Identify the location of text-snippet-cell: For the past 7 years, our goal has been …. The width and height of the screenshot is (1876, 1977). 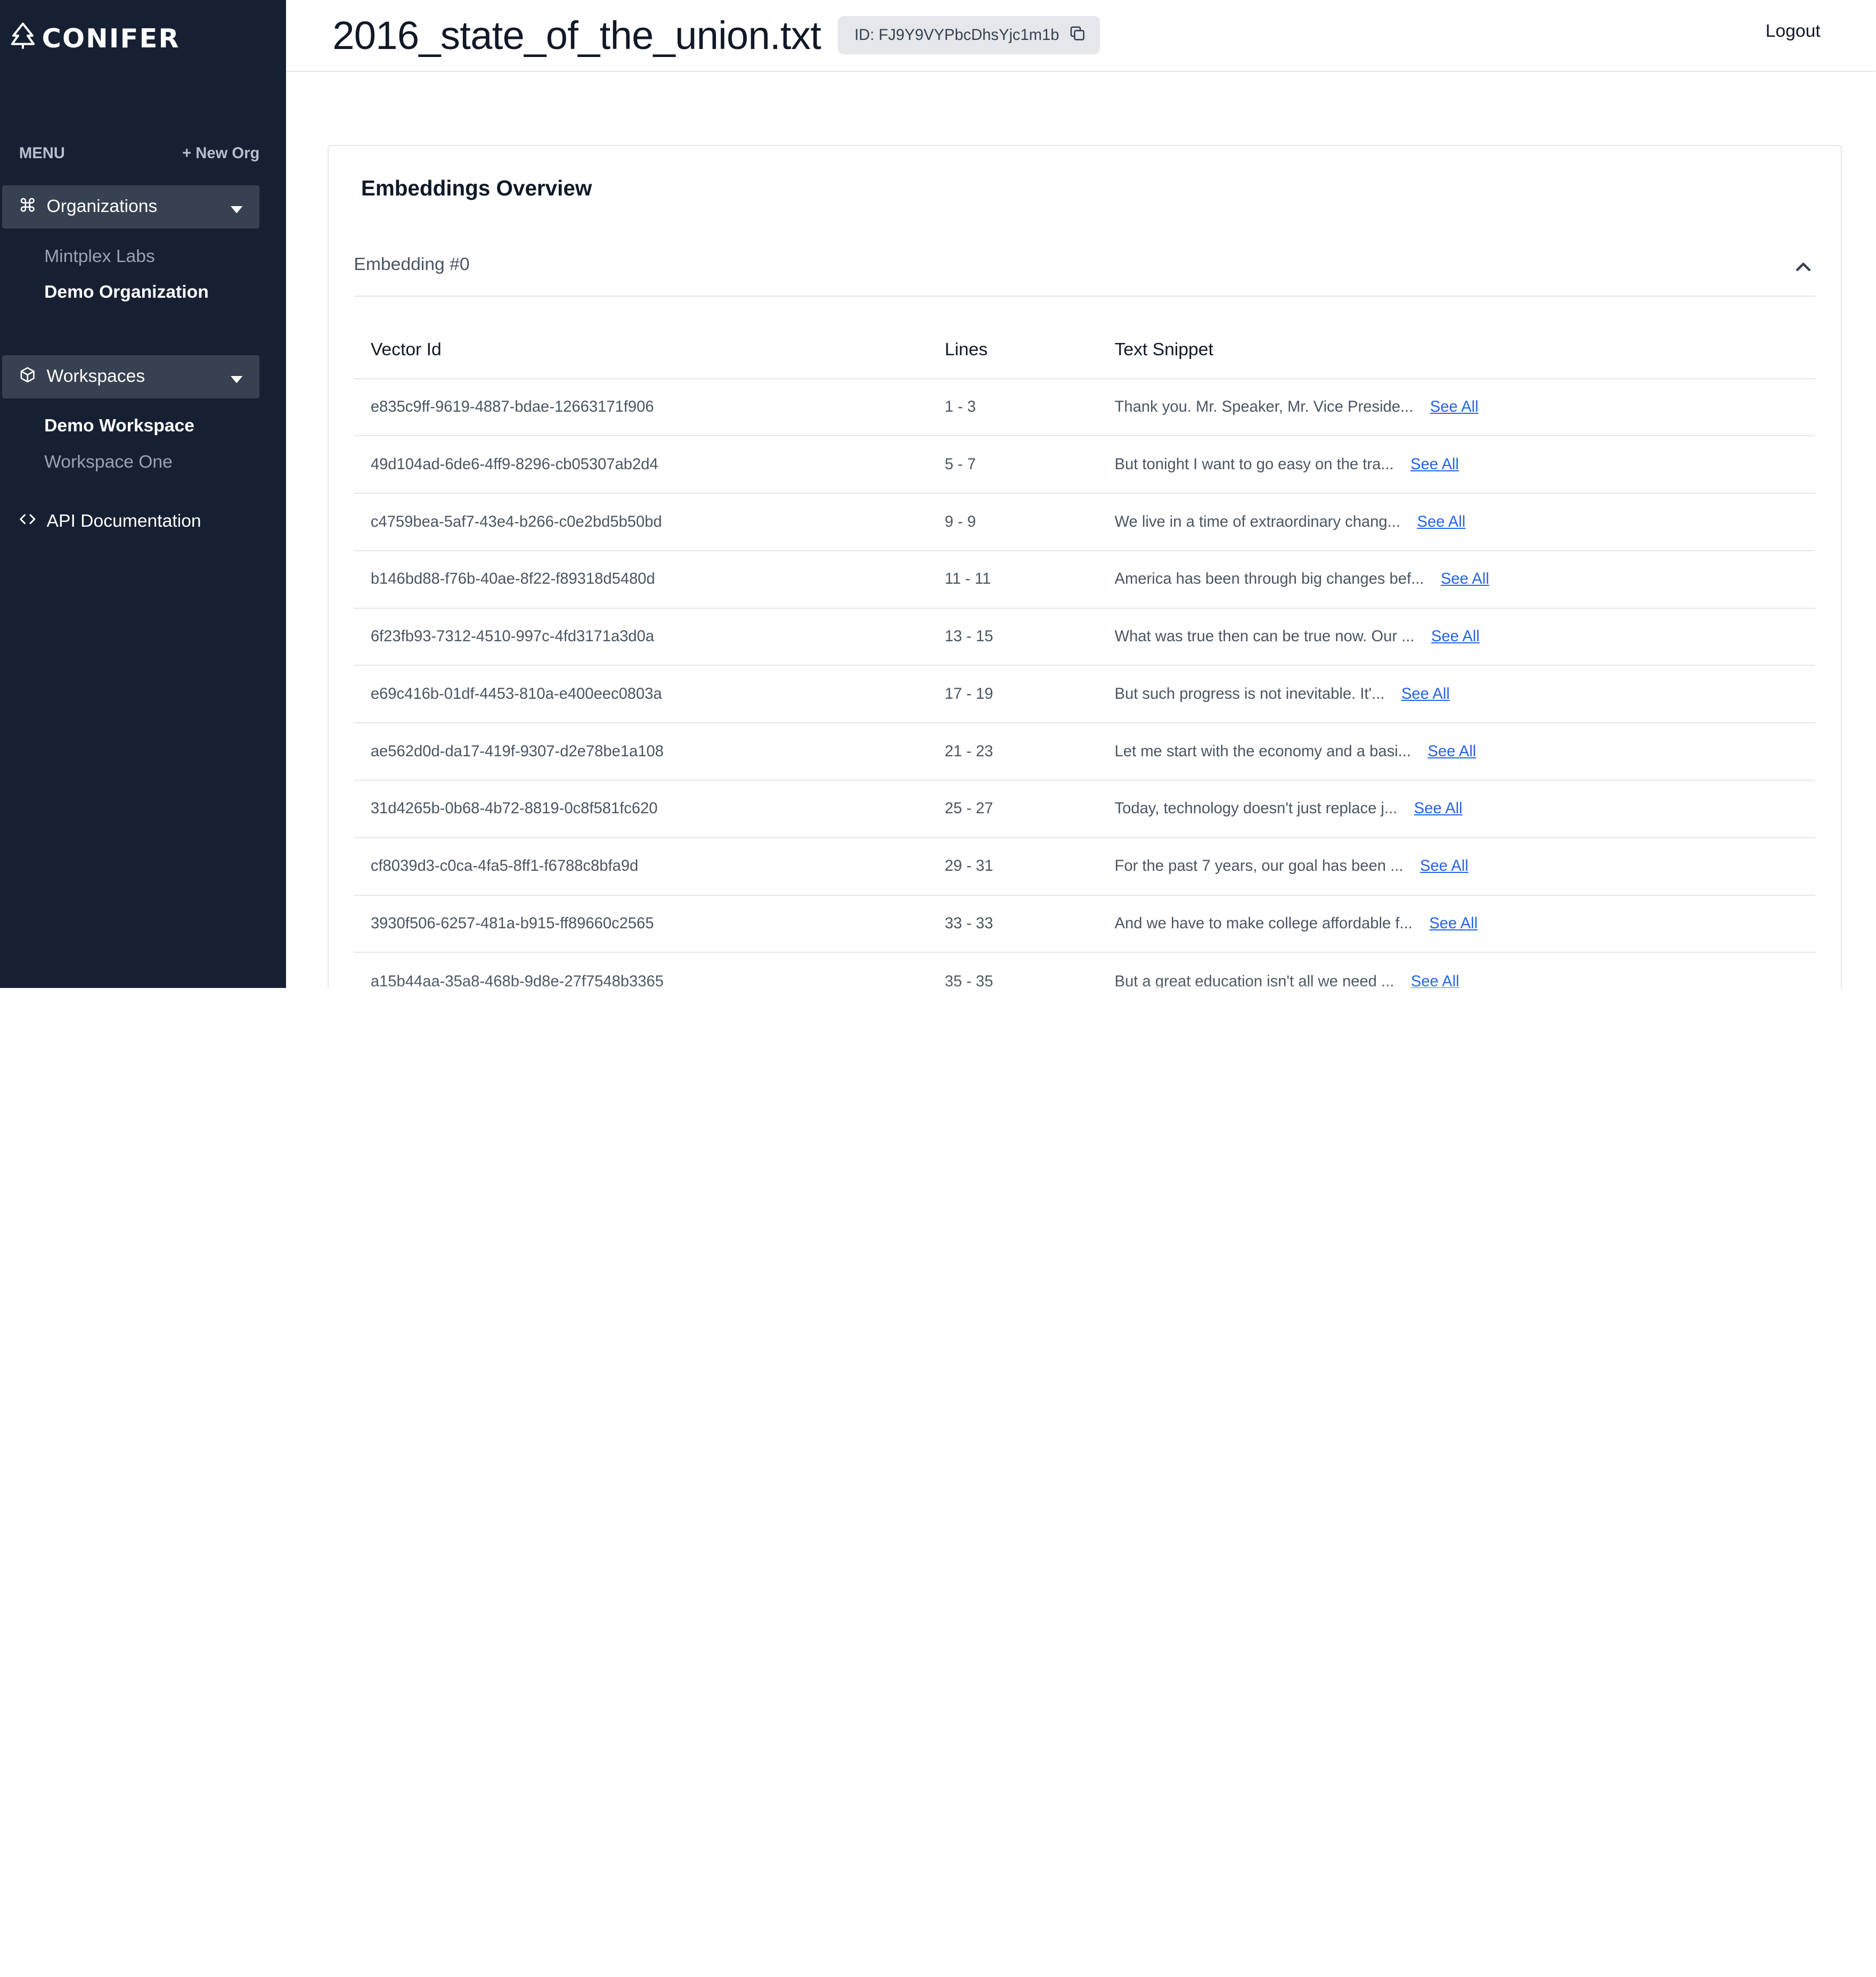
(1465, 866).